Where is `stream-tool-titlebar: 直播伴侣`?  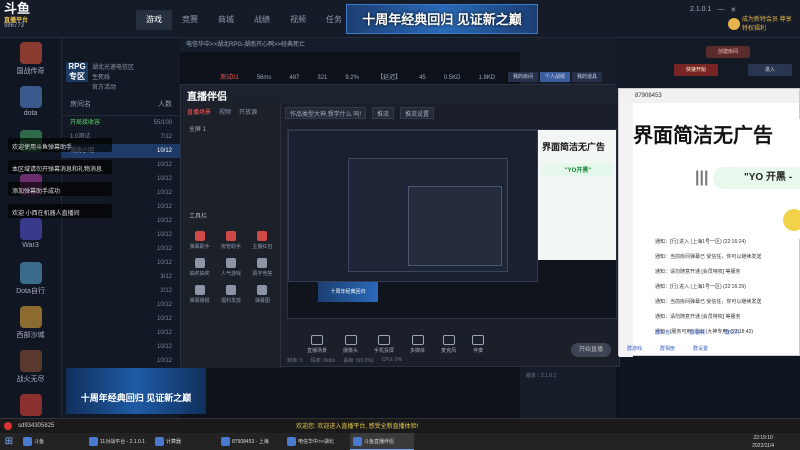
stream-tool-titlebar: 直播伴侣 is located at coordinates (401, 94).